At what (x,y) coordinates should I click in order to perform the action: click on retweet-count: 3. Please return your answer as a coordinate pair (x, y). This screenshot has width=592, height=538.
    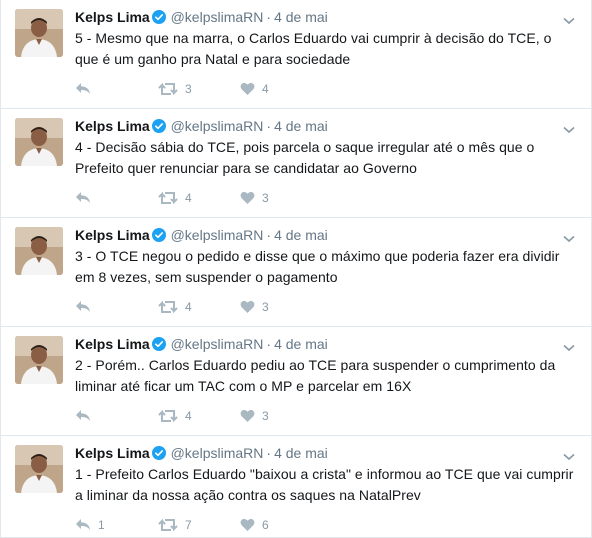
    Looking at the image, I should click on (188, 89).